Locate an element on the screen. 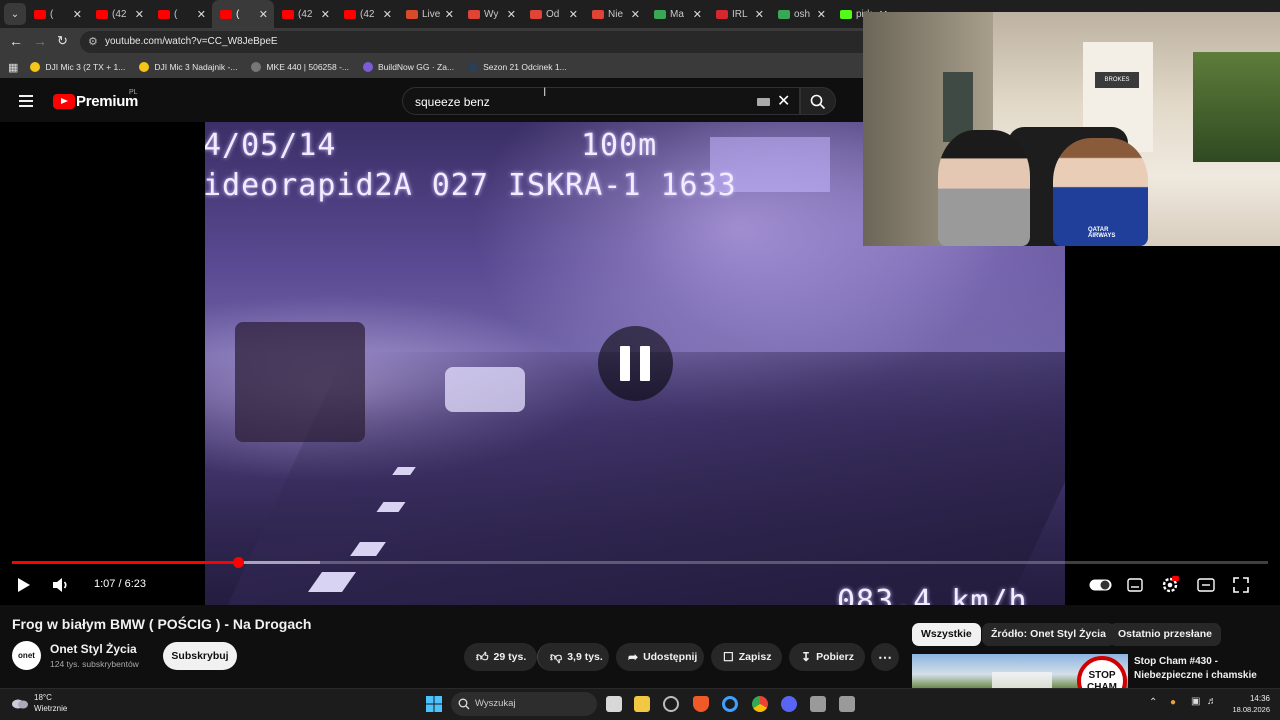 This screenshot has height=720, width=1280. chrome-icon is located at coordinates (760, 704).